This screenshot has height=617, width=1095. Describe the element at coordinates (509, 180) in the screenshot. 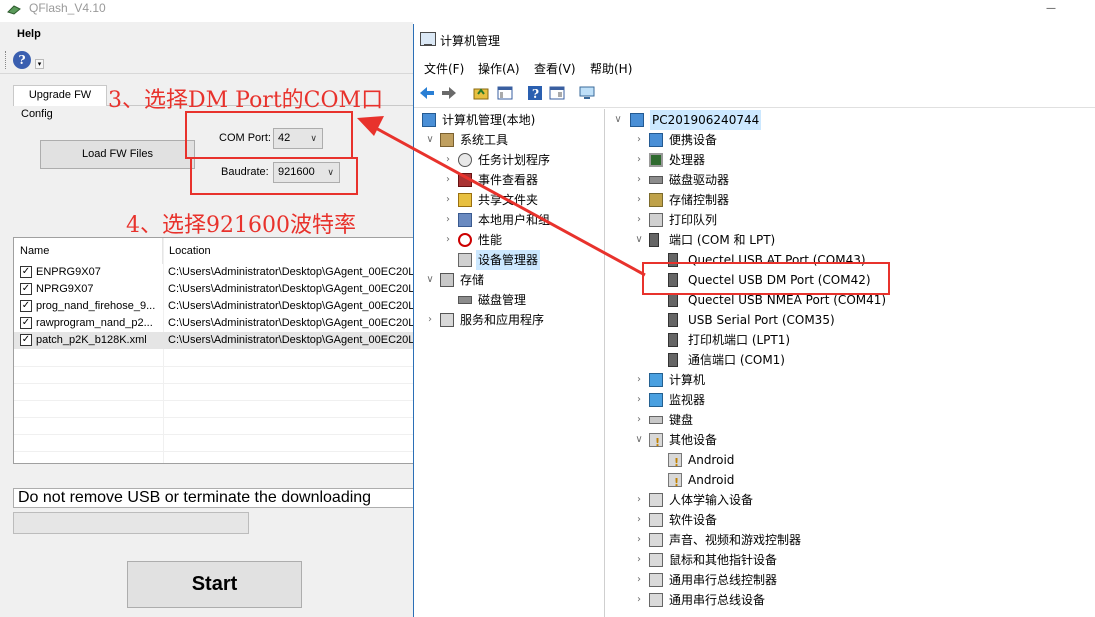

I see `tree-item: › 事件查看器` at that location.